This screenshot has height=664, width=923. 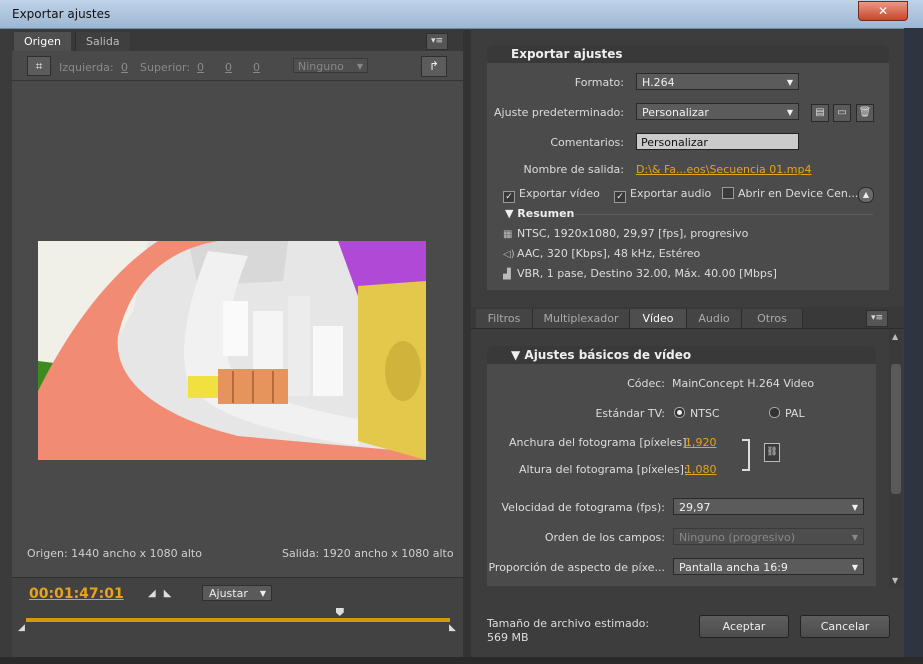 I want to click on output-name-link: D:\& Fa...eos\Secuencia 01.mp4, so click(x=723, y=169).